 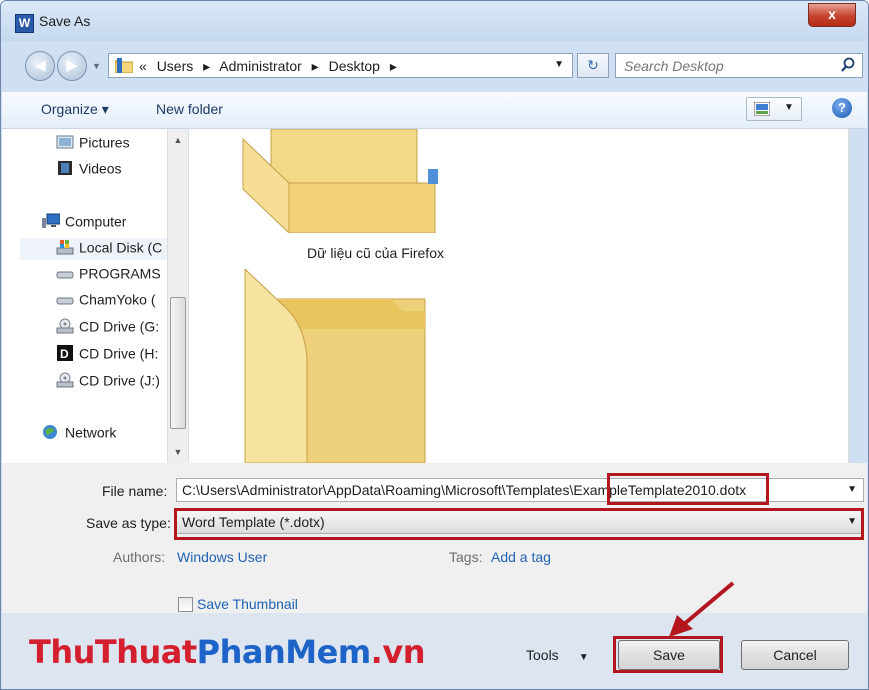 I want to click on change-view-button: ▼, so click(x=774, y=109).